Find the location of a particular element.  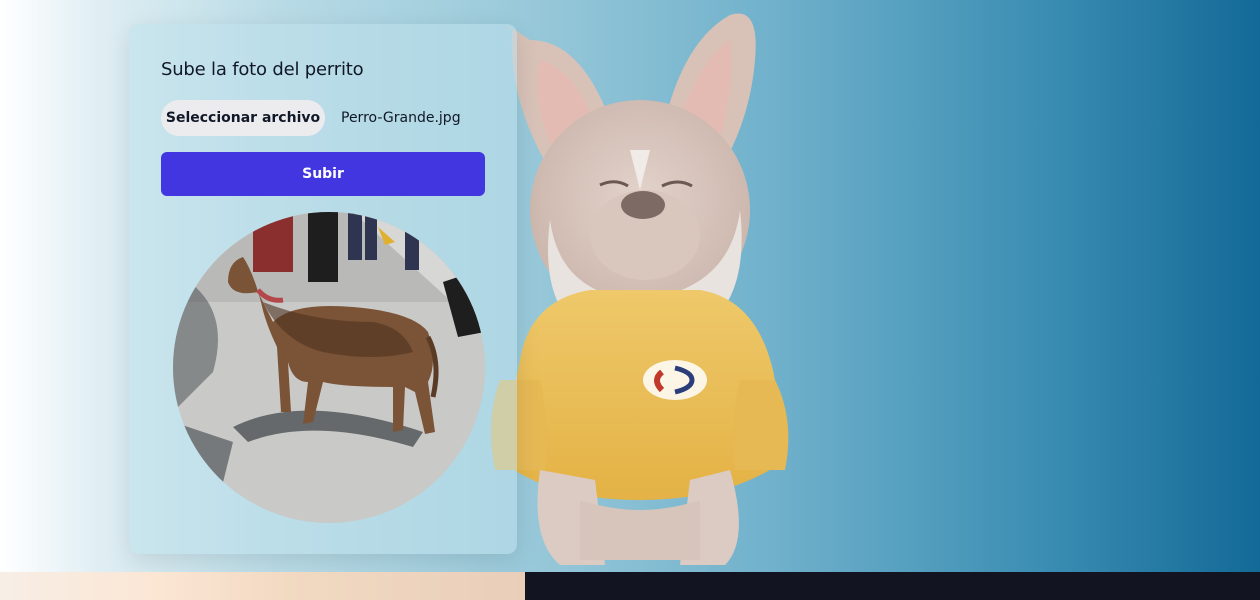

bottom-image-strip is located at coordinates (262, 586).